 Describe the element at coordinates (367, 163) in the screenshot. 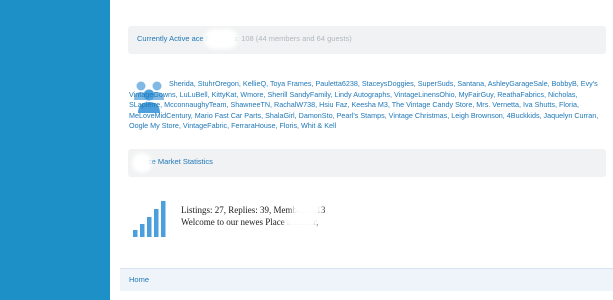

I see `market-statistics-header: Place Market Statistics` at that location.